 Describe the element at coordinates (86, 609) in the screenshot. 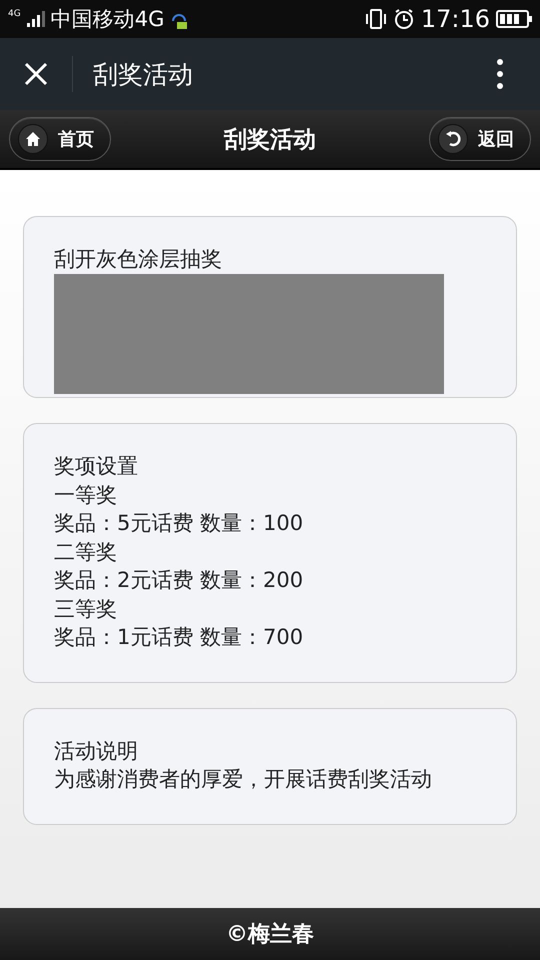

I see `prize-name: 三等奖` at that location.